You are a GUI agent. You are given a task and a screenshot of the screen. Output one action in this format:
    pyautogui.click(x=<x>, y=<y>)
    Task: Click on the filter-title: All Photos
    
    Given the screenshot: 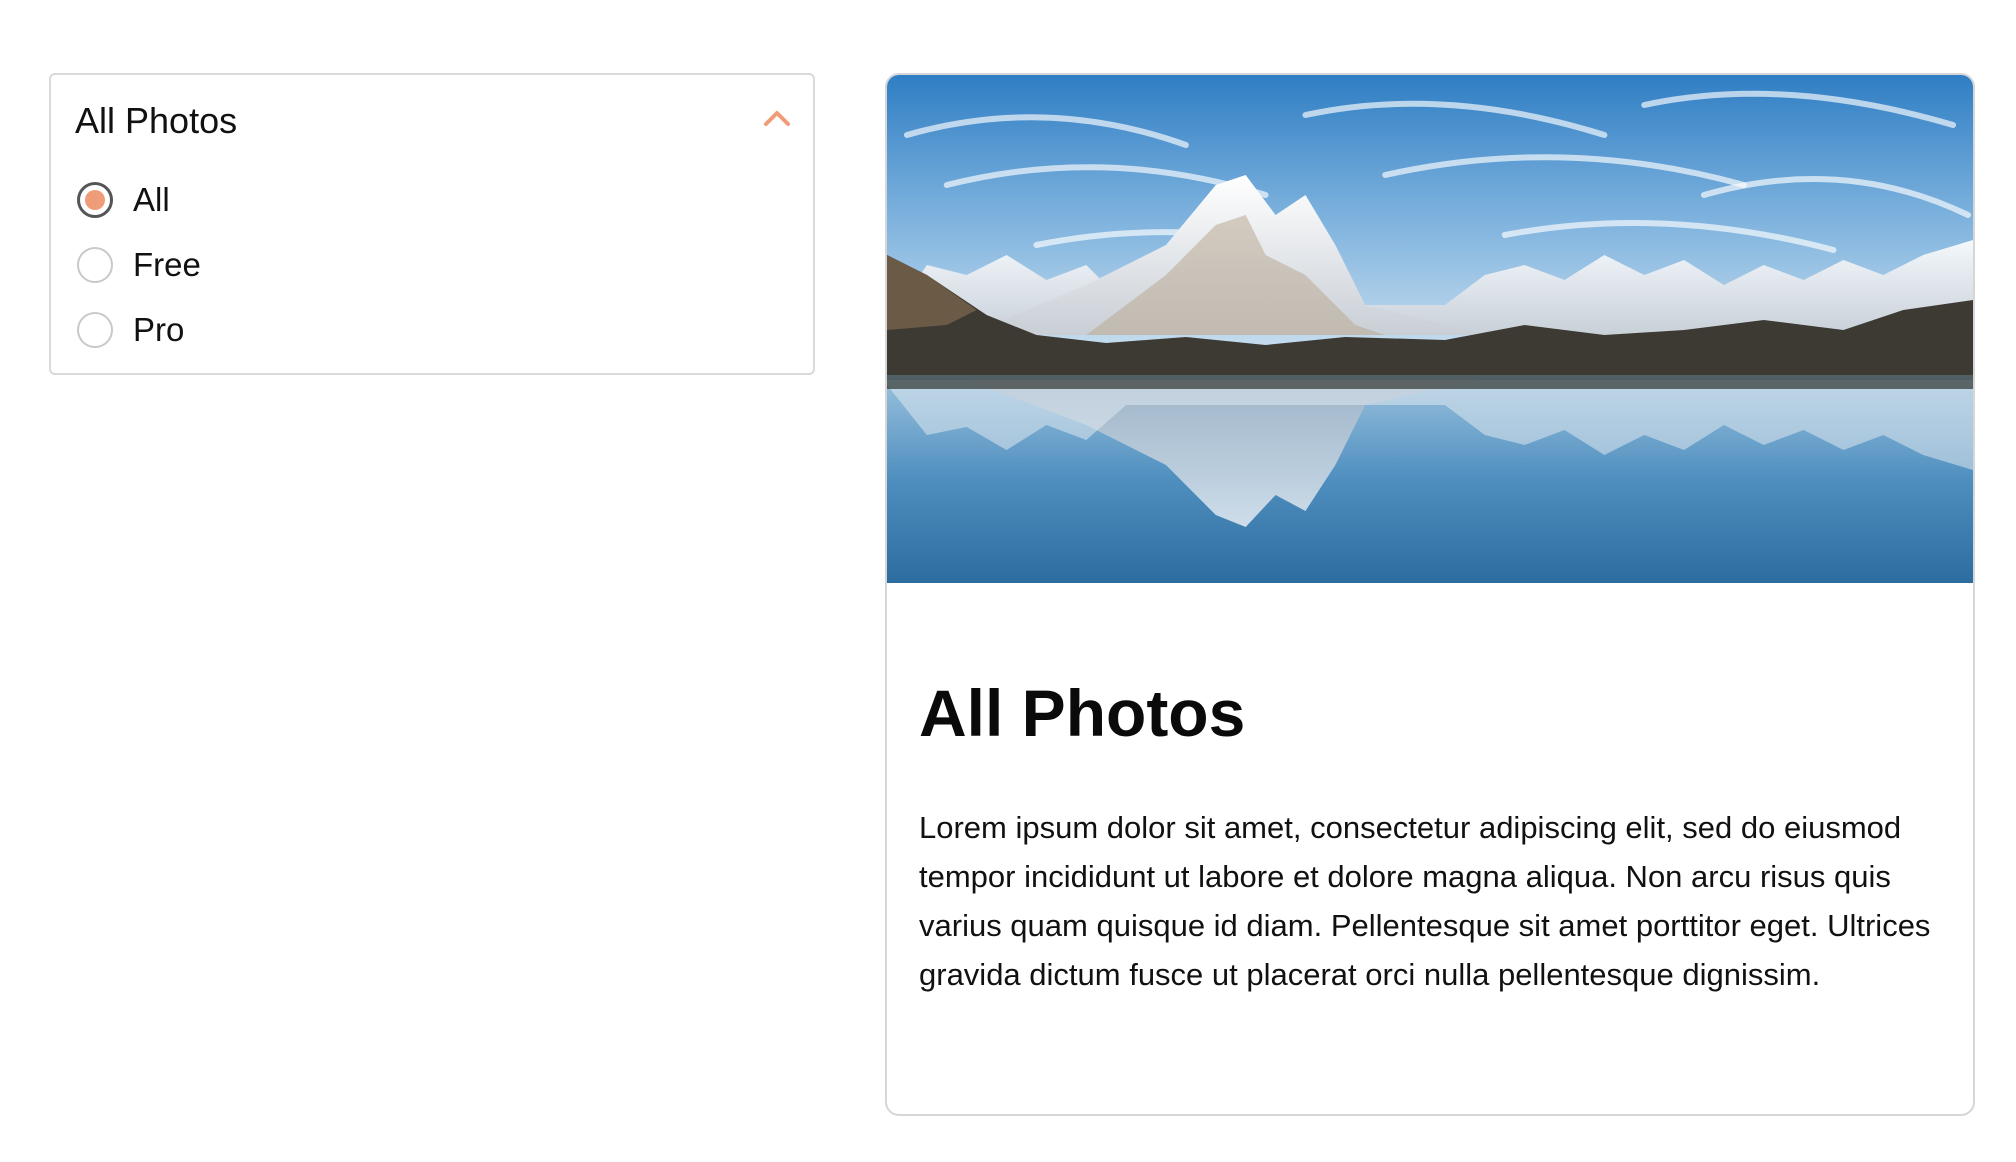 What is the action you would take?
    pyautogui.click(x=156, y=120)
    